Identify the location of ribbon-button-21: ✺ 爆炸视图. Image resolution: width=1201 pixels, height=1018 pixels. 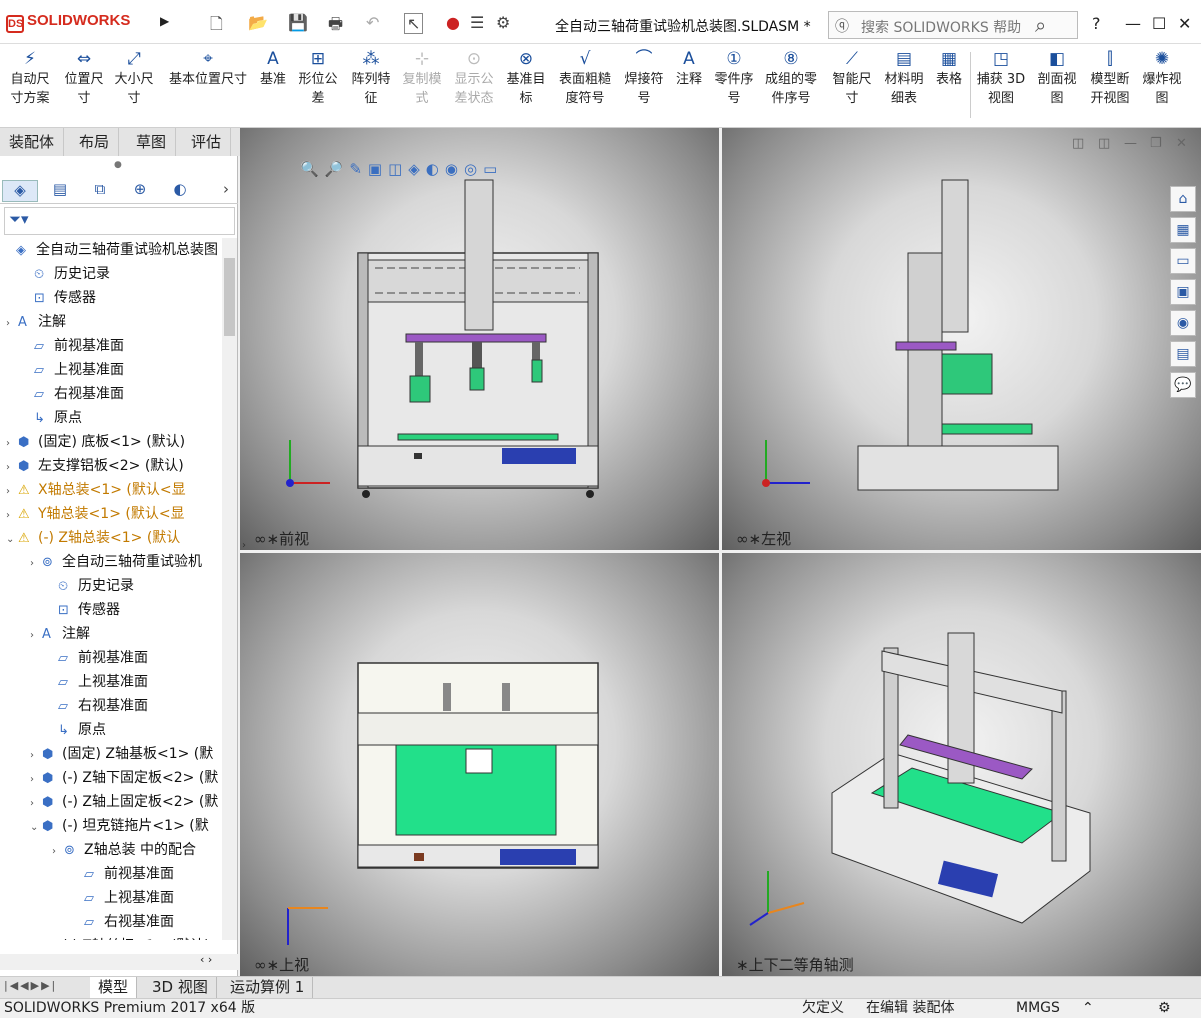
(1162, 79).